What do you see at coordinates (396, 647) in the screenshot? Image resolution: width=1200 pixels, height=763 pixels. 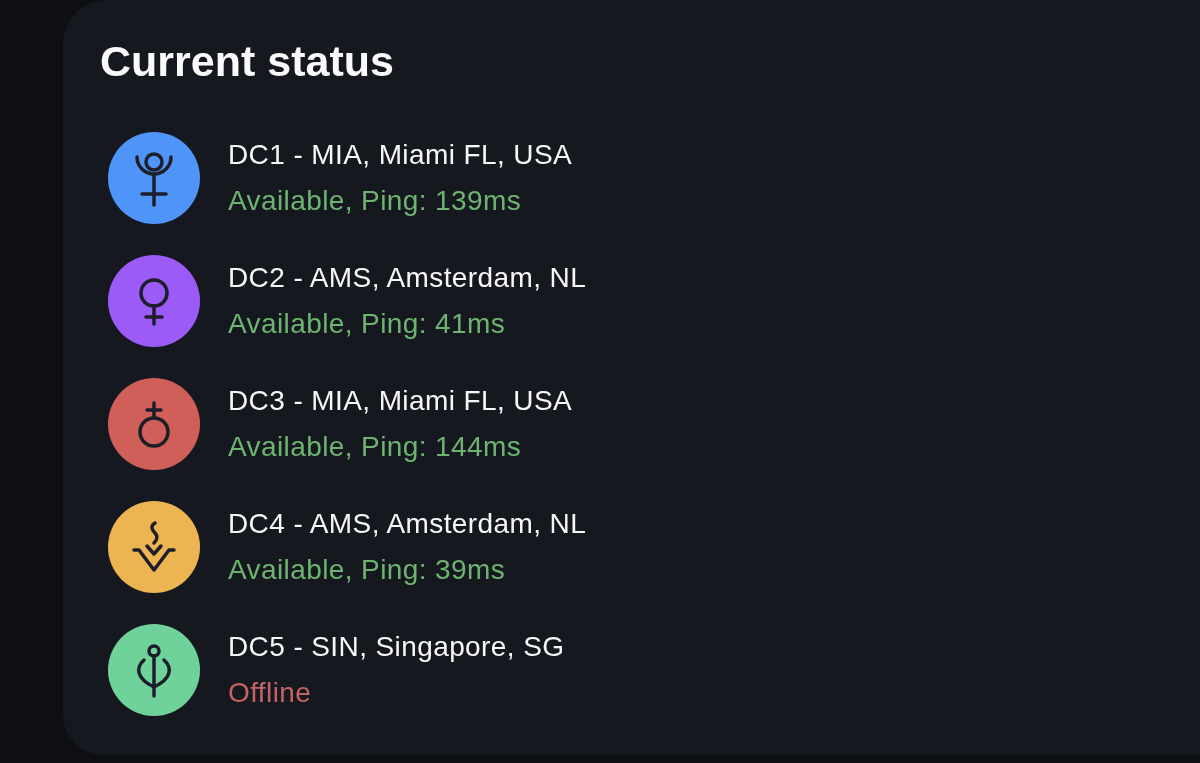 I see `datacenter-name: DC5 - SIN, Singapore, SG` at bounding box center [396, 647].